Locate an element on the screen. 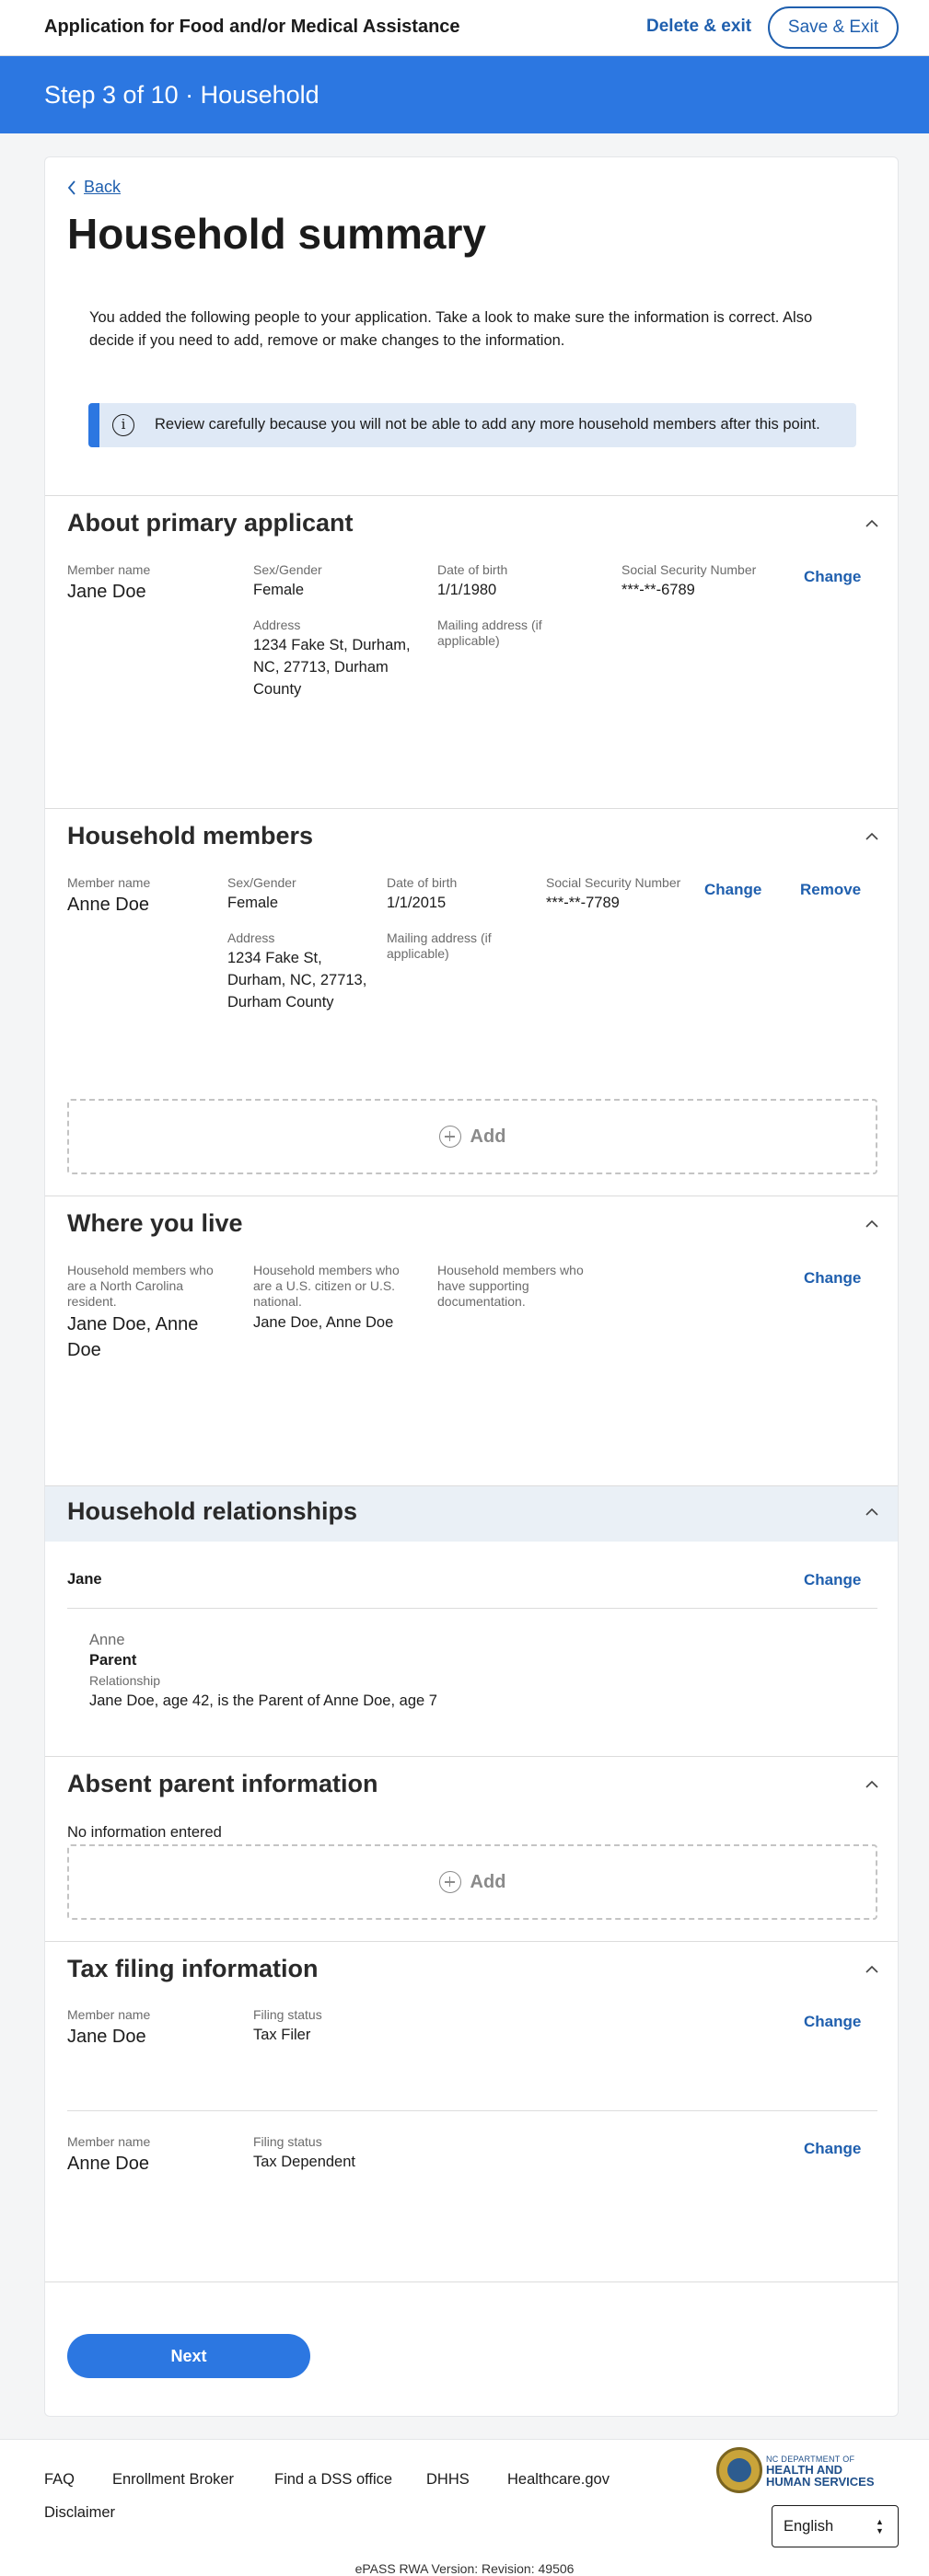 Image resolution: width=929 pixels, height=2576 pixels. brand-line-2: HEALTH AND HUMAN SERVICES is located at coordinates (820, 2476).